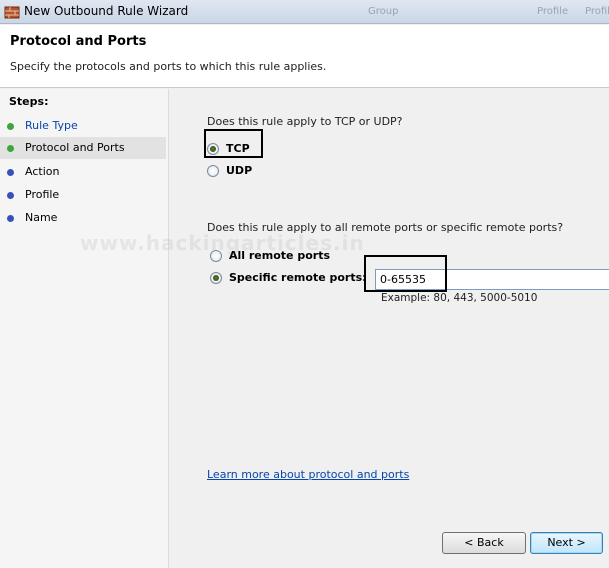  Describe the element at coordinates (75, 147) in the screenshot. I see `step-label: Protocol and Ports` at that location.